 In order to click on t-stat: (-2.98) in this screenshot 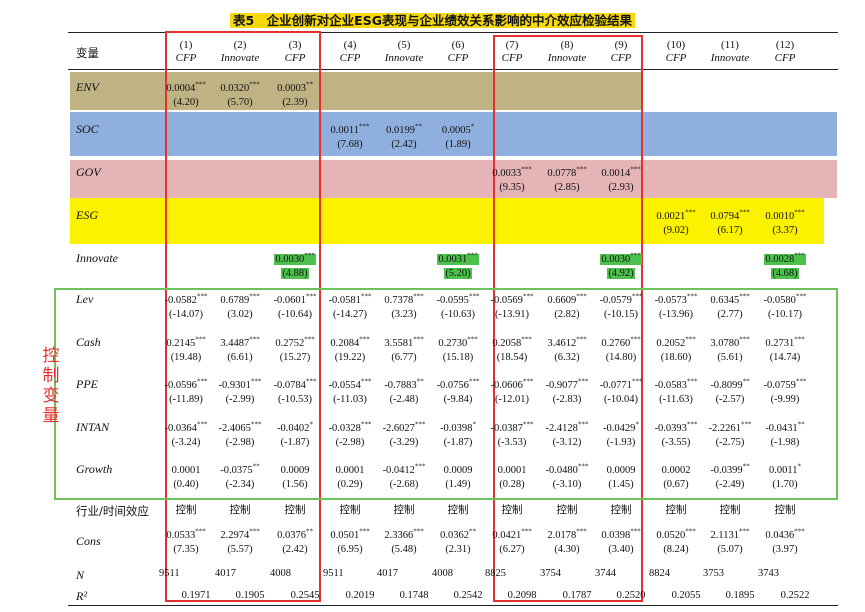, I will do `click(350, 442)`.